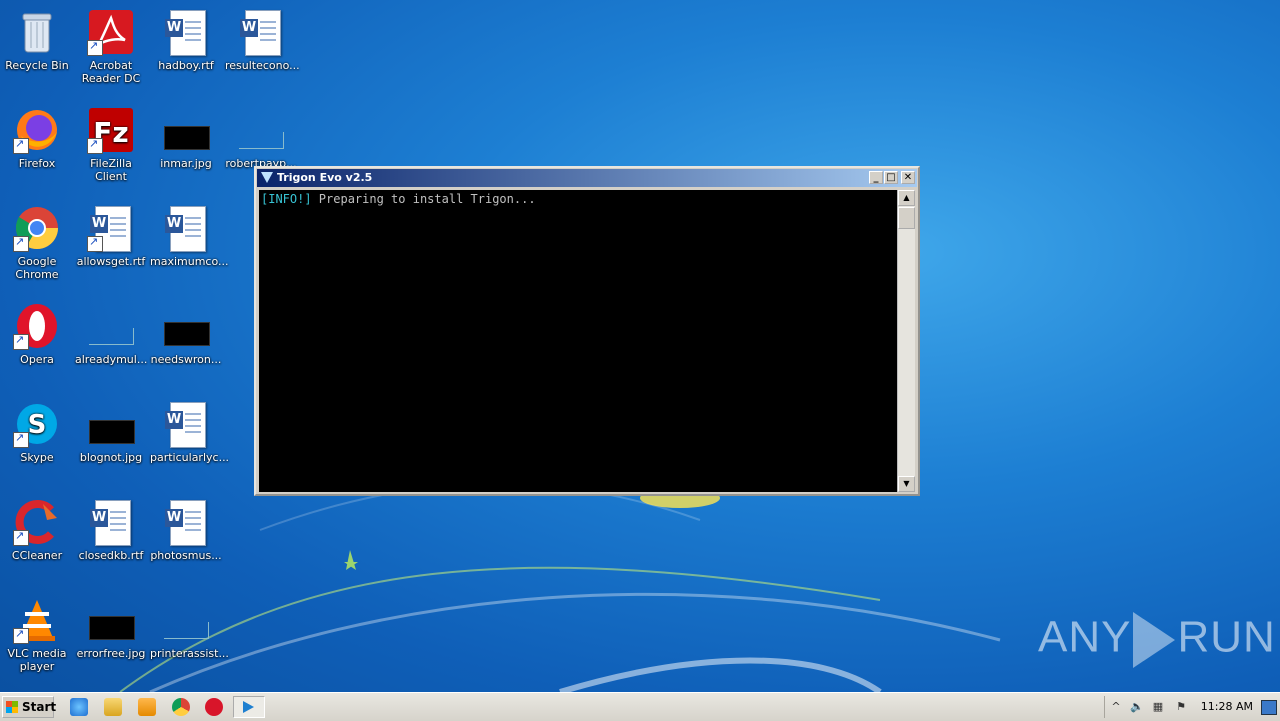 The height and width of the screenshot is (721, 1280). What do you see at coordinates (111, 51) in the screenshot?
I see `acrobat-reader-icon: Acrobat Reader DC` at bounding box center [111, 51].